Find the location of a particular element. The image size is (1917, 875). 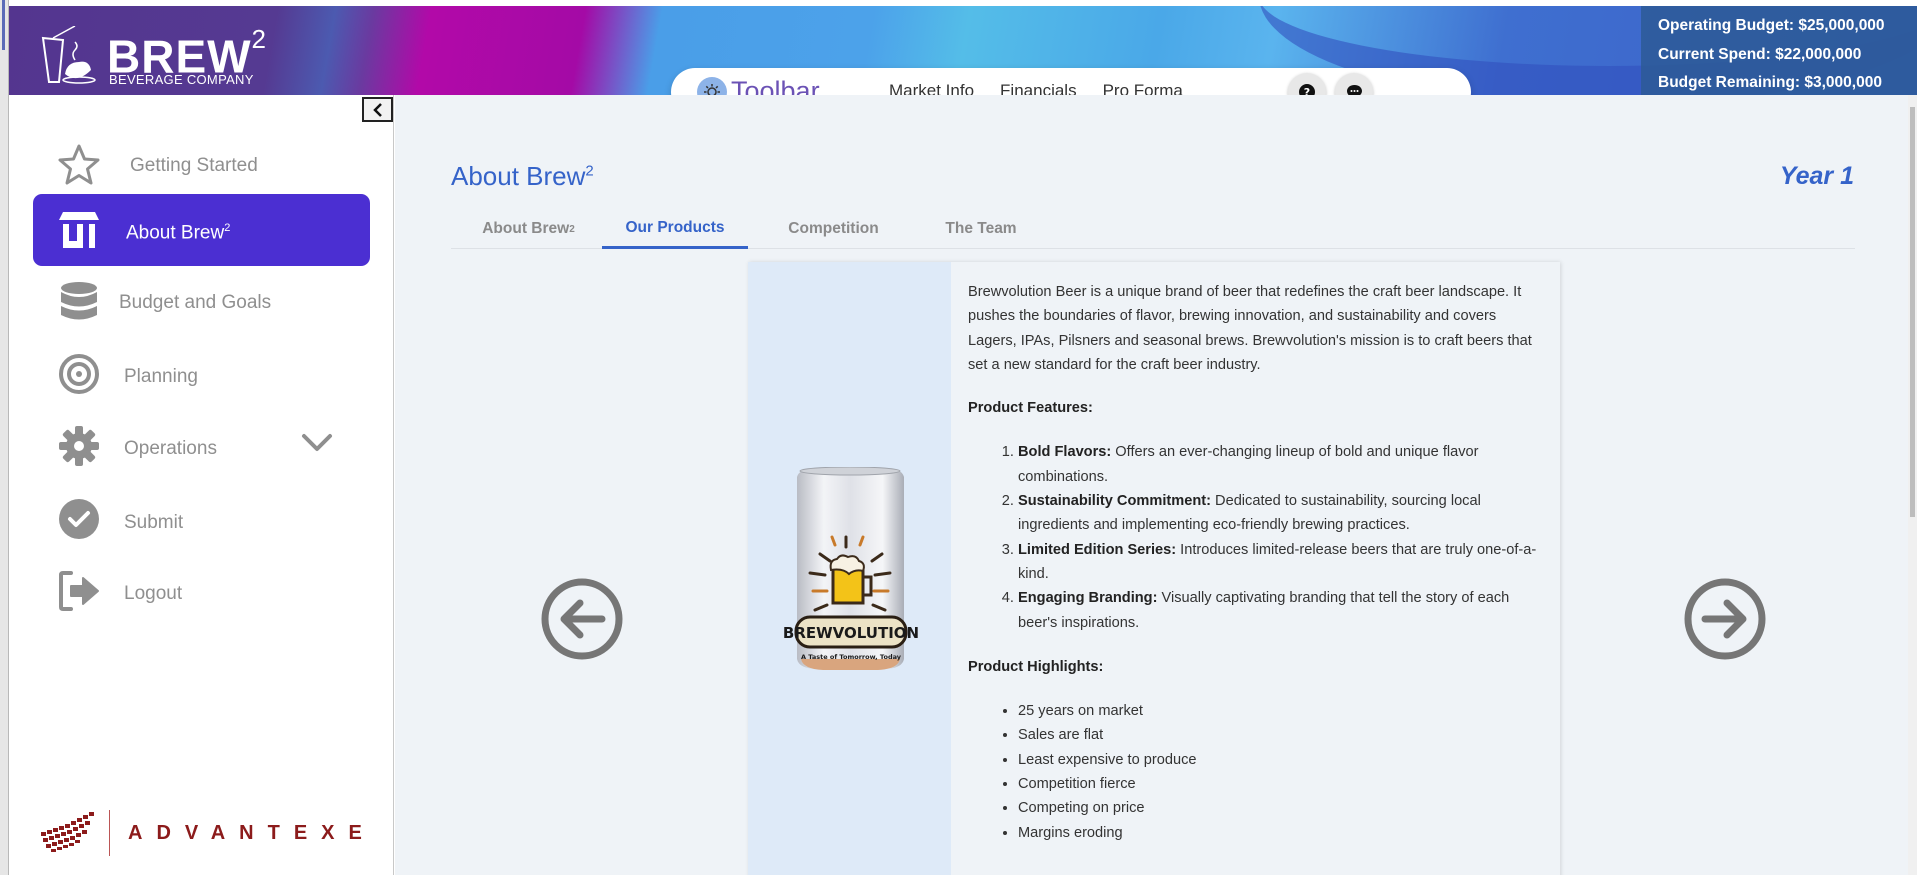

highlight-item: Margins eroding is located at coordinates (1280, 833).